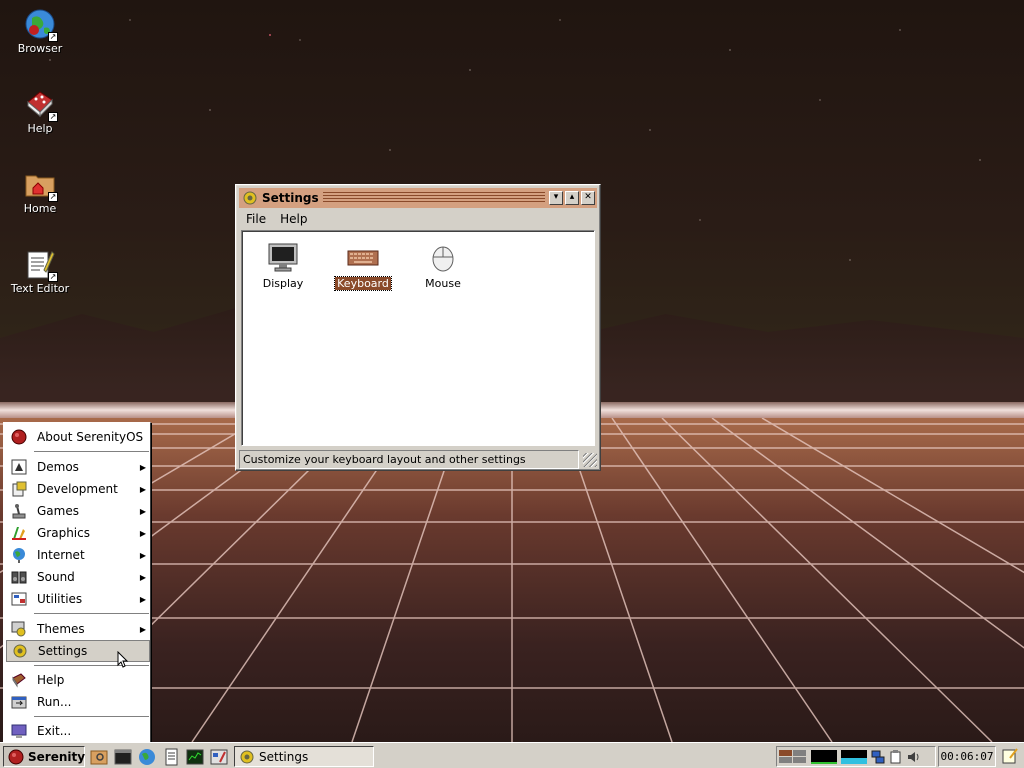 This screenshot has width=1024, height=768. I want to click on desktop-icon-help: ↗ Help, so click(40, 111).